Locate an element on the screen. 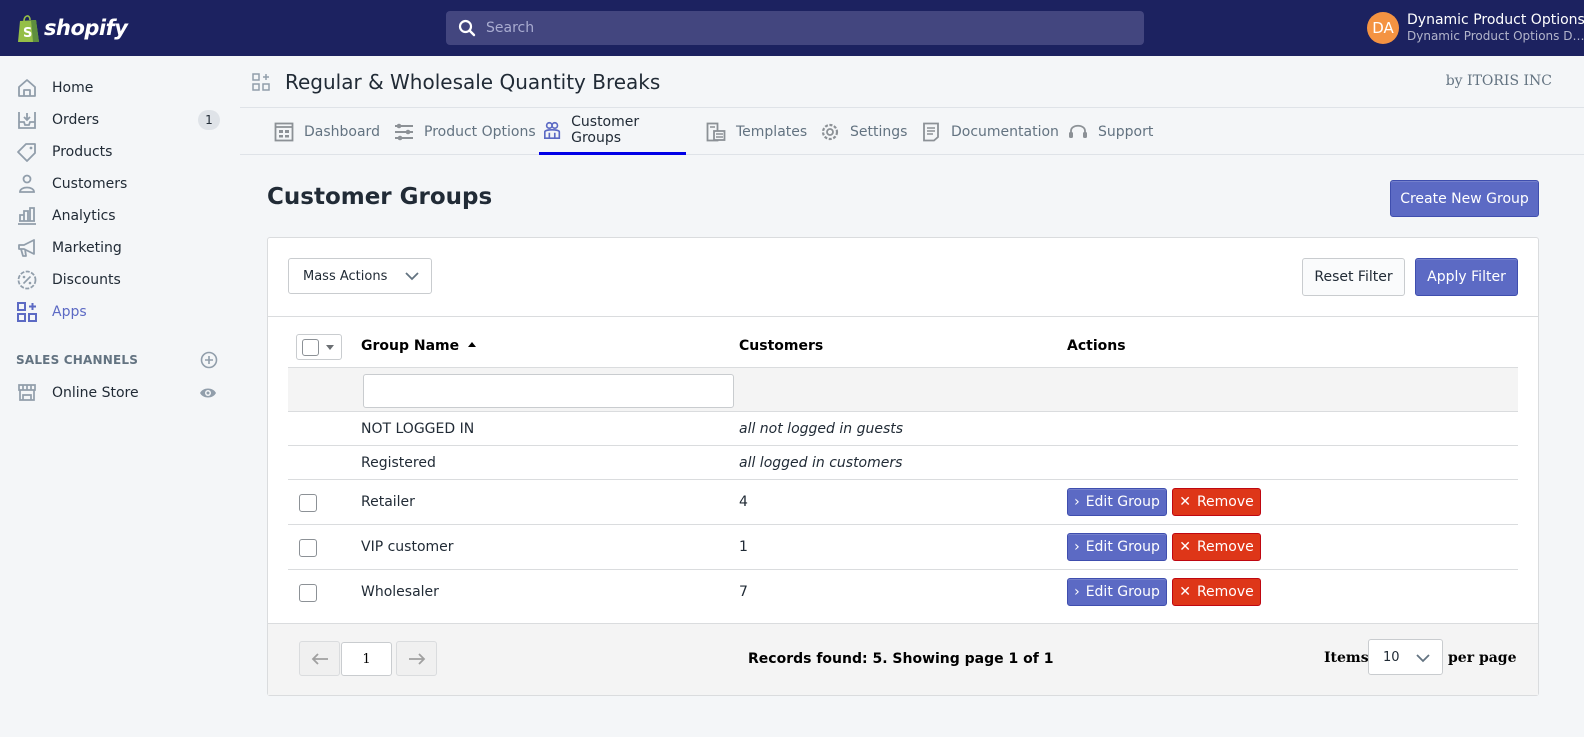  group-name: Retailer is located at coordinates (388, 502).